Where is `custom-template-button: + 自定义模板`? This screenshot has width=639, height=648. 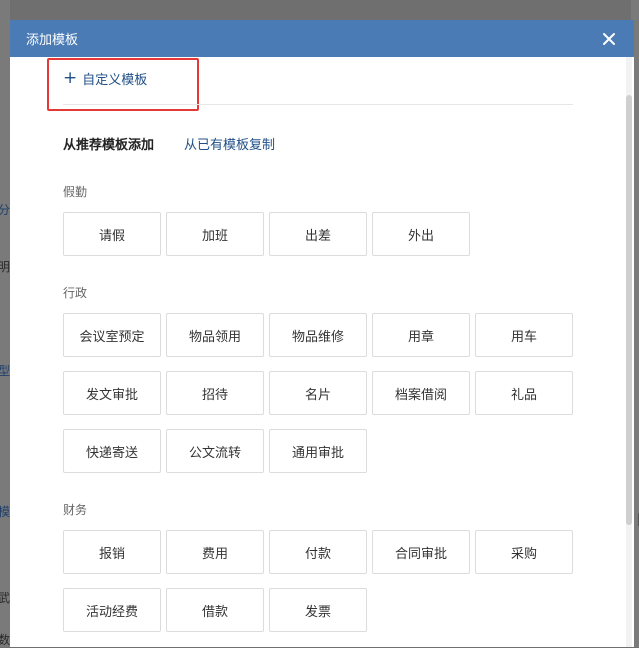 custom-template-button: + 自定义模板 is located at coordinates (105, 78).